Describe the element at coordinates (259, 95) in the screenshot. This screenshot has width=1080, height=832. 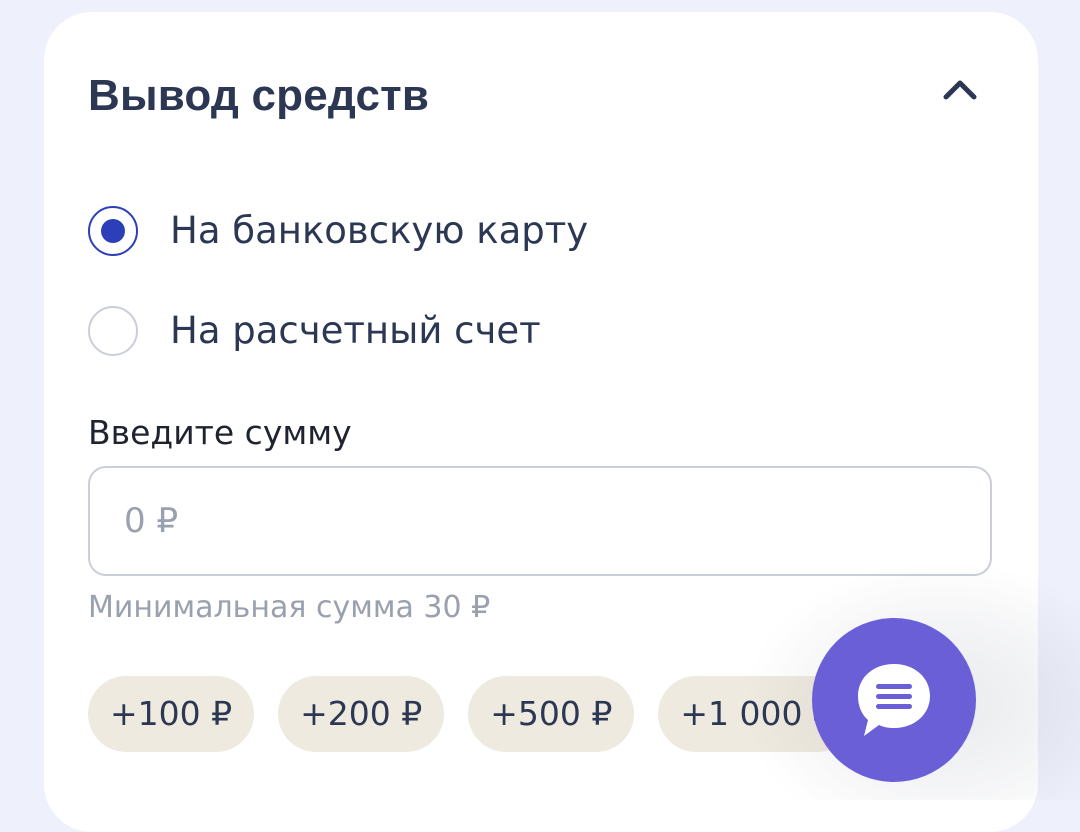
I see `withdraw-title: Вывод средств` at that location.